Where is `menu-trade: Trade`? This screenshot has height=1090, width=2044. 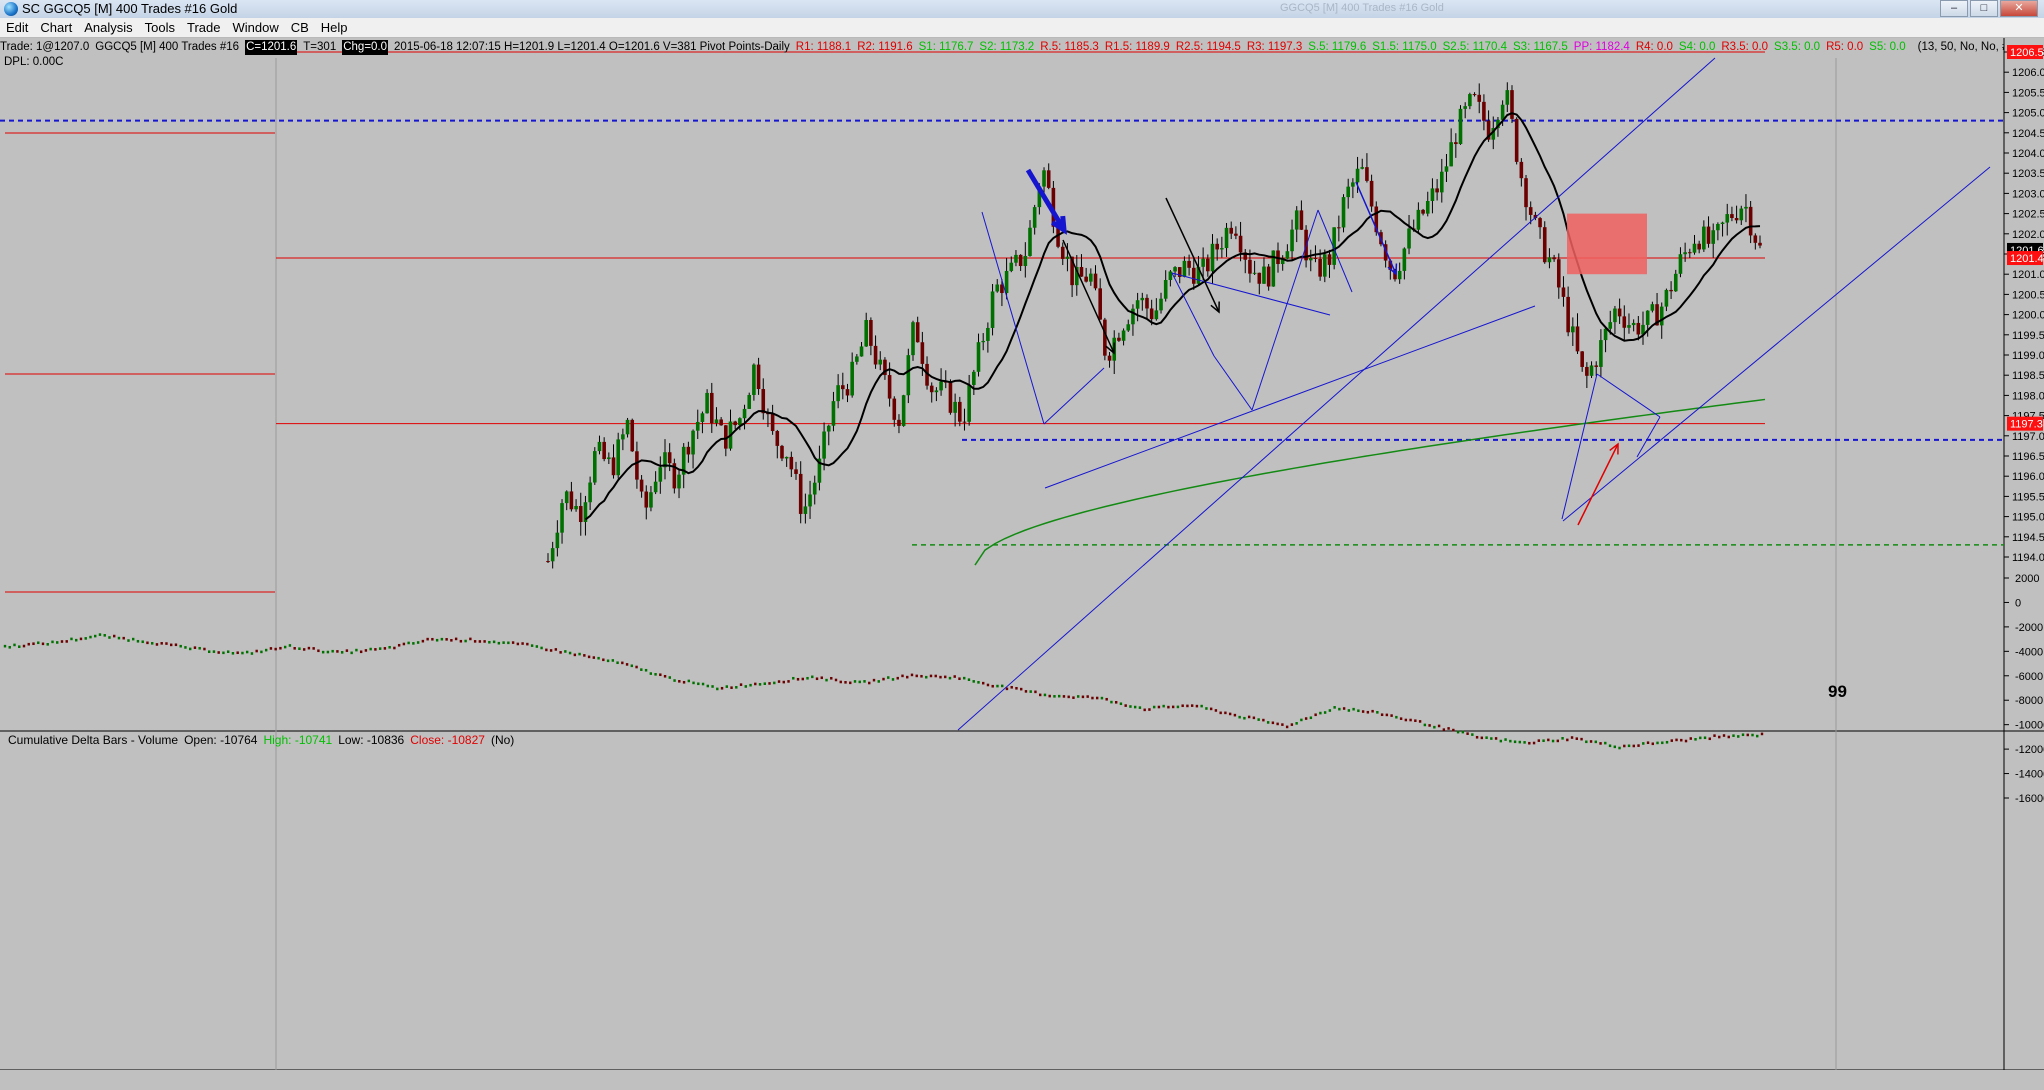
menu-trade: Trade is located at coordinates (203, 27).